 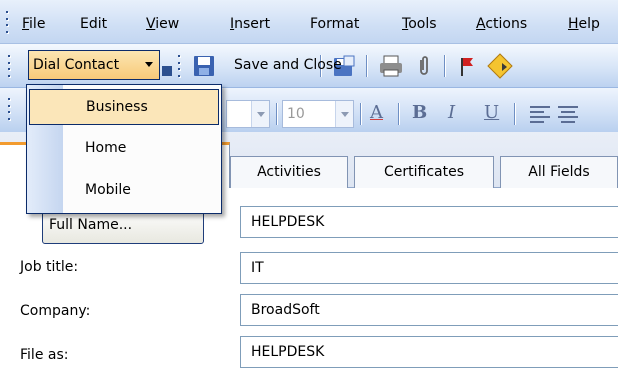 I want to click on font-color-button: A, so click(x=376, y=113).